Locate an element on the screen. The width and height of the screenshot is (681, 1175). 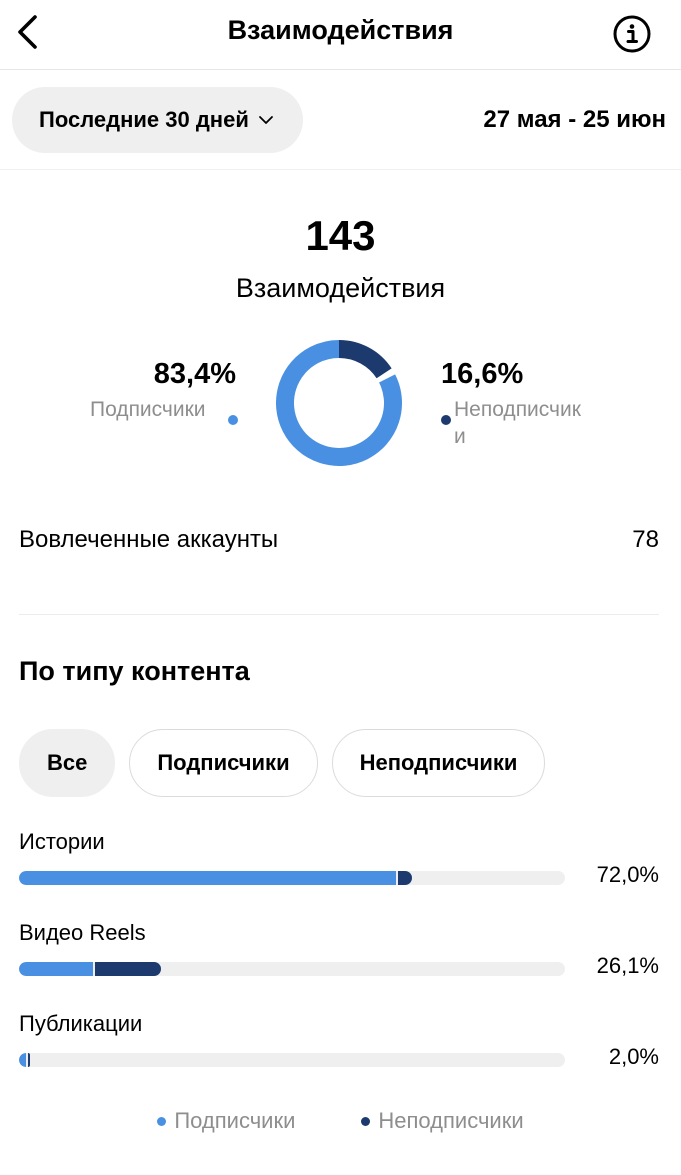
top-bar: Взаимодействия is located at coordinates (340, 35).